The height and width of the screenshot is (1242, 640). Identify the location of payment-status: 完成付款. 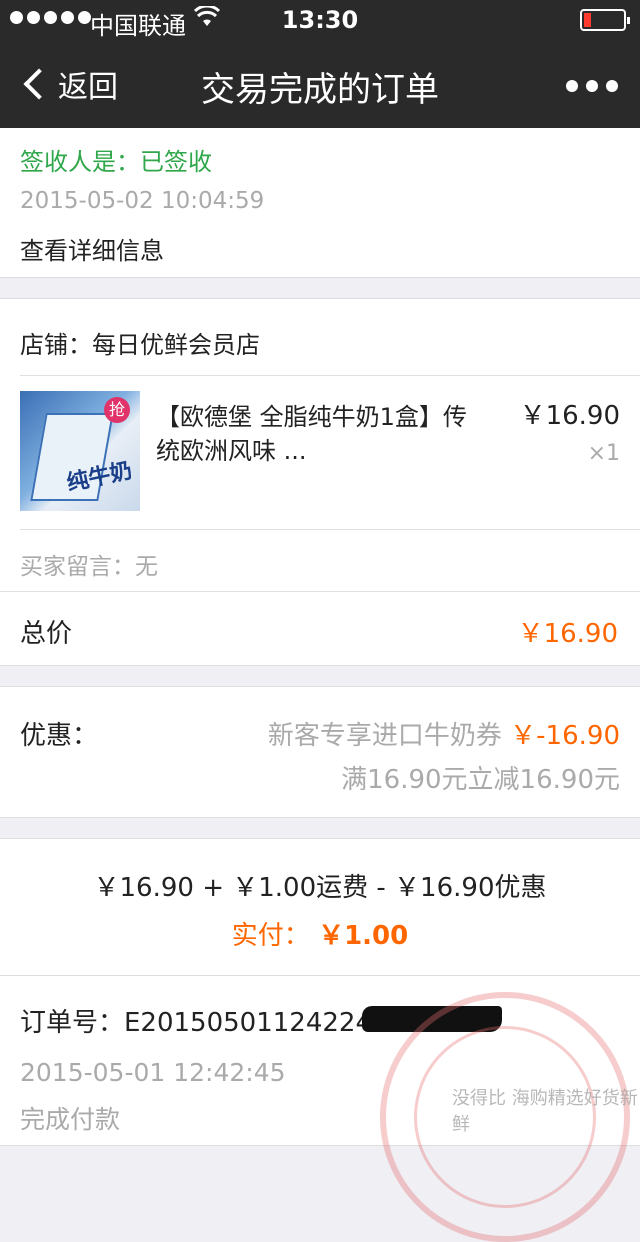
(70, 1119).